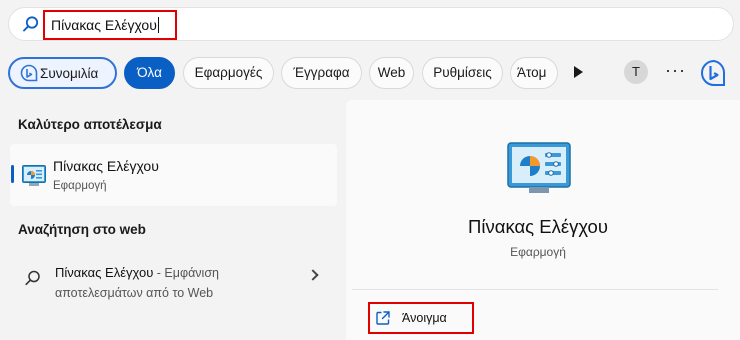 The height and width of the screenshot is (340, 740). I want to click on chip-documents-label: Έγγραφα, so click(321, 72).